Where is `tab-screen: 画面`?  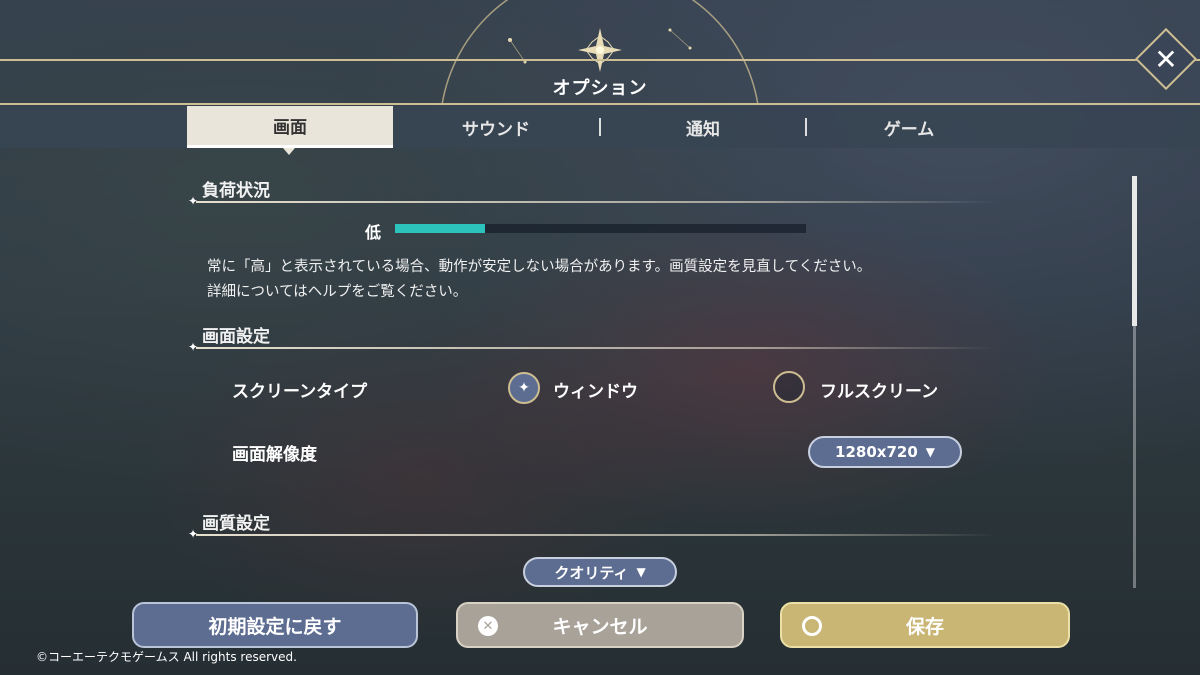
tab-screen: 画面 is located at coordinates (290, 127).